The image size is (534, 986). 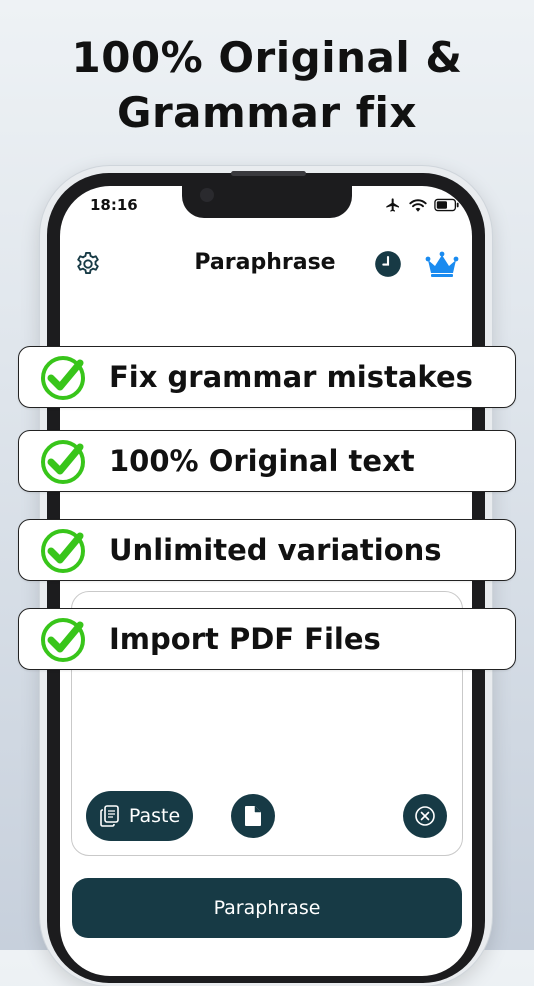 I want to click on feature-label: Fix grammar mistakes, so click(x=291, y=377).